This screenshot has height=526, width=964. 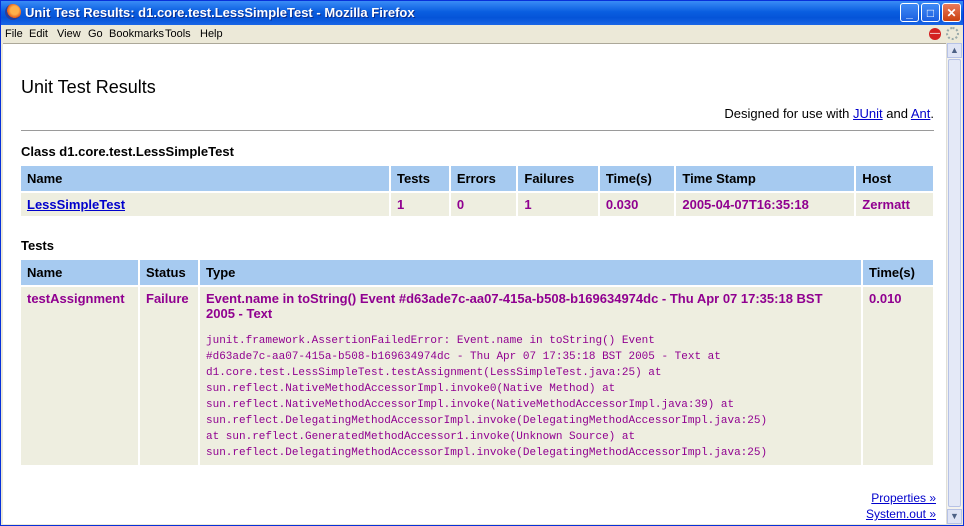 I want to click on scroll-thumb, so click(x=954, y=283).